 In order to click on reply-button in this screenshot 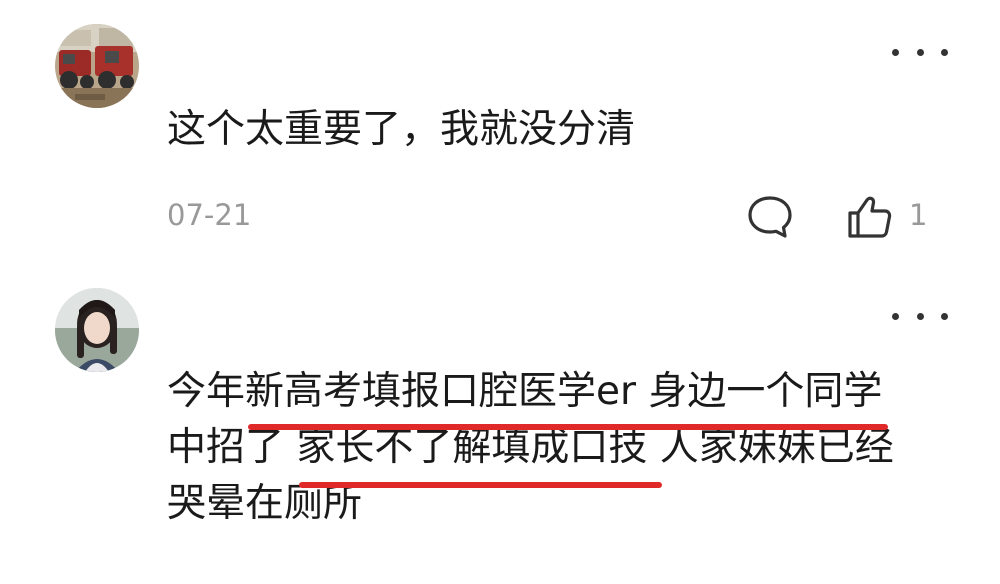, I will do `click(770, 217)`.